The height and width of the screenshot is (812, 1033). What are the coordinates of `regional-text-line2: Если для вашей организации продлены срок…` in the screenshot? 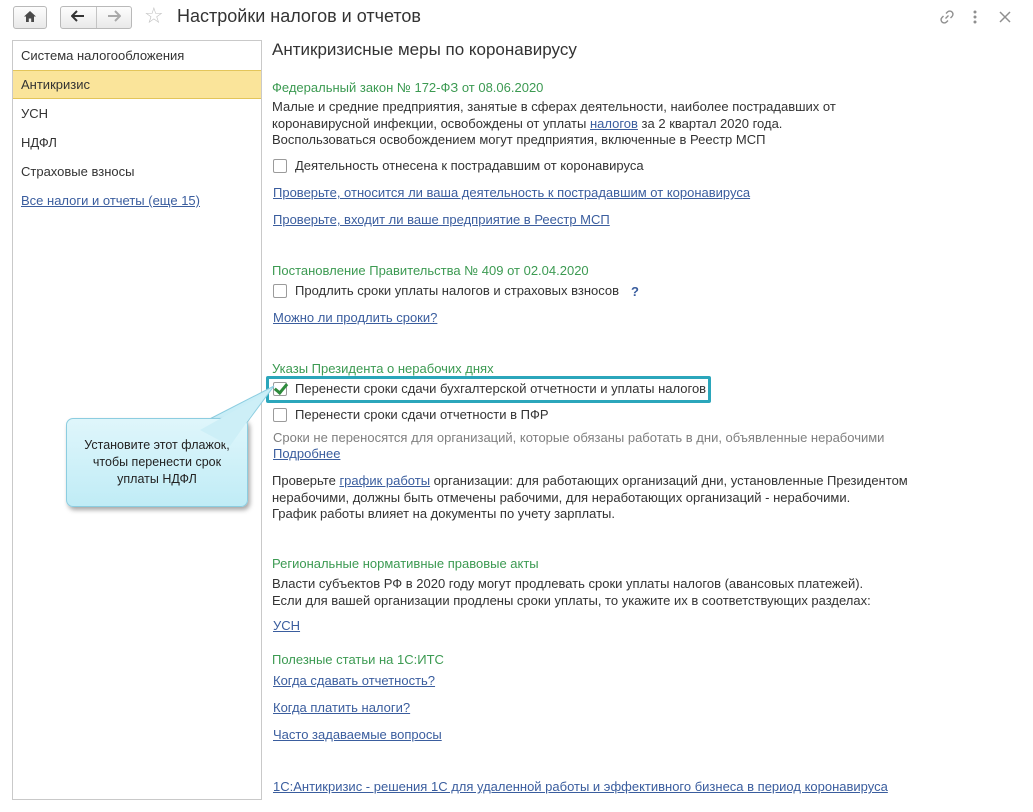 It's located at (571, 600).